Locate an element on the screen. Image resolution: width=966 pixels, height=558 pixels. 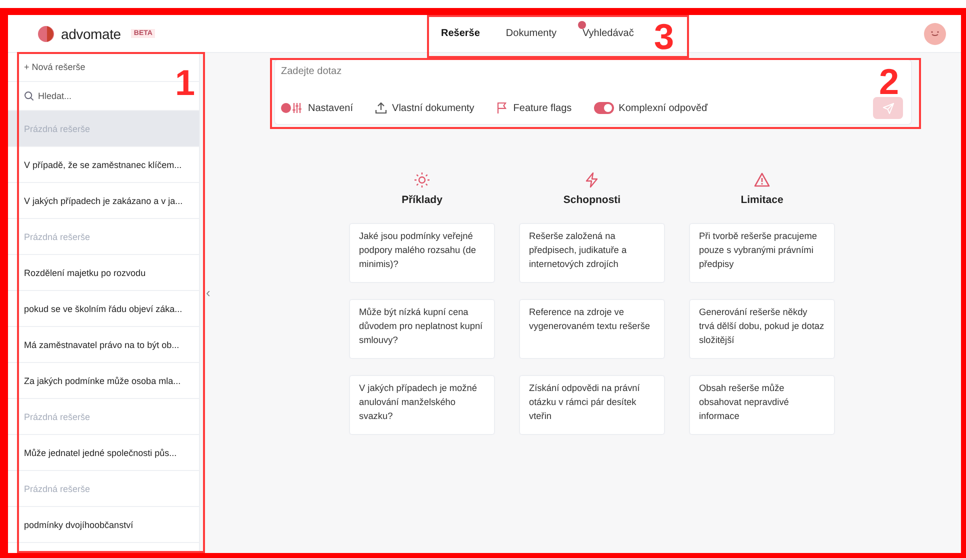
info-card: Obsah rešerše může obsahovat nepravdivé informace is located at coordinates (762, 405).